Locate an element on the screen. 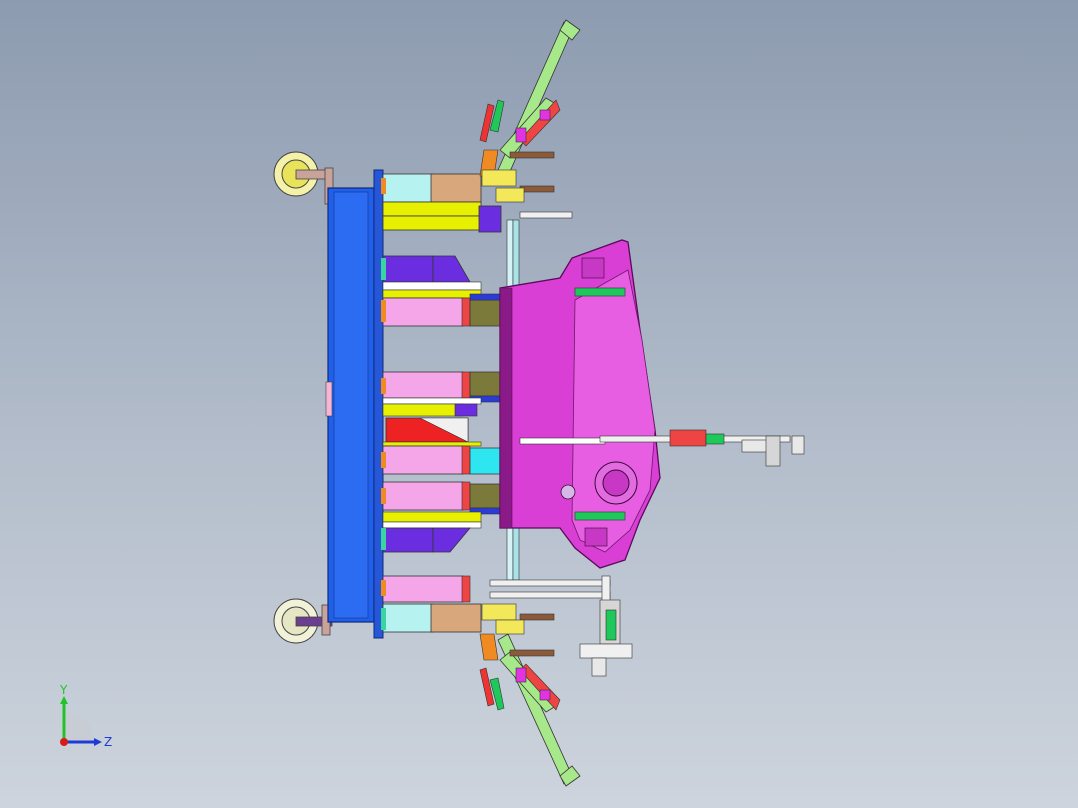 The width and height of the screenshot is (1078, 808). orientation-triad: Y Z is located at coordinates (85, 716).